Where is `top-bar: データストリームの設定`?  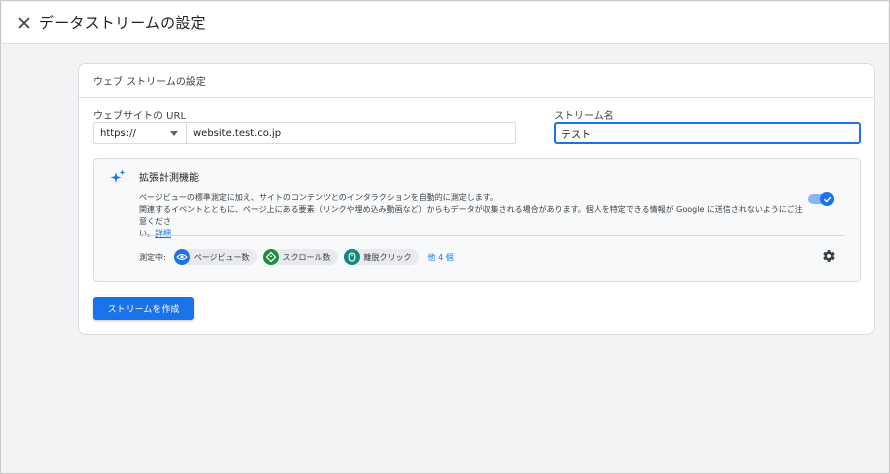 top-bar: データストリームの設定 is located at coordinates (445, 23).